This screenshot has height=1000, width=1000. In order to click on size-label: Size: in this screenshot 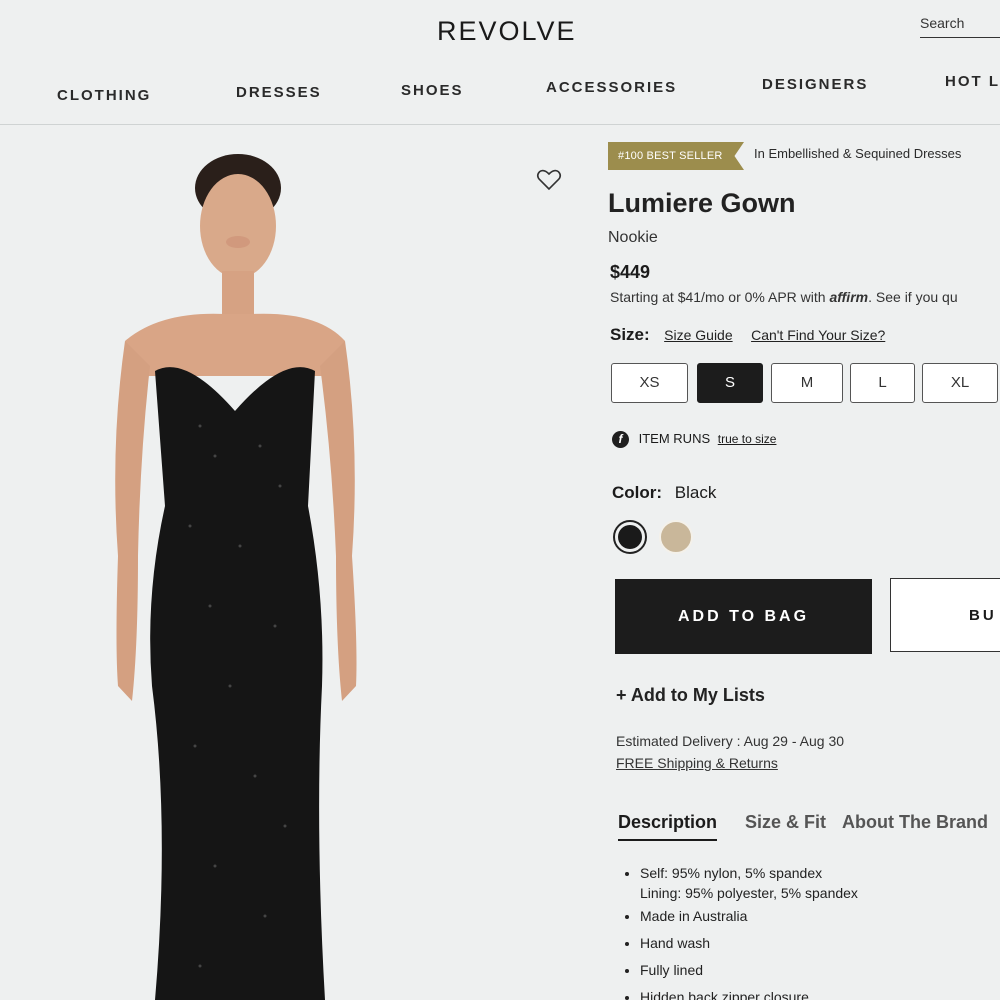, I will do `click(630, 334)`.